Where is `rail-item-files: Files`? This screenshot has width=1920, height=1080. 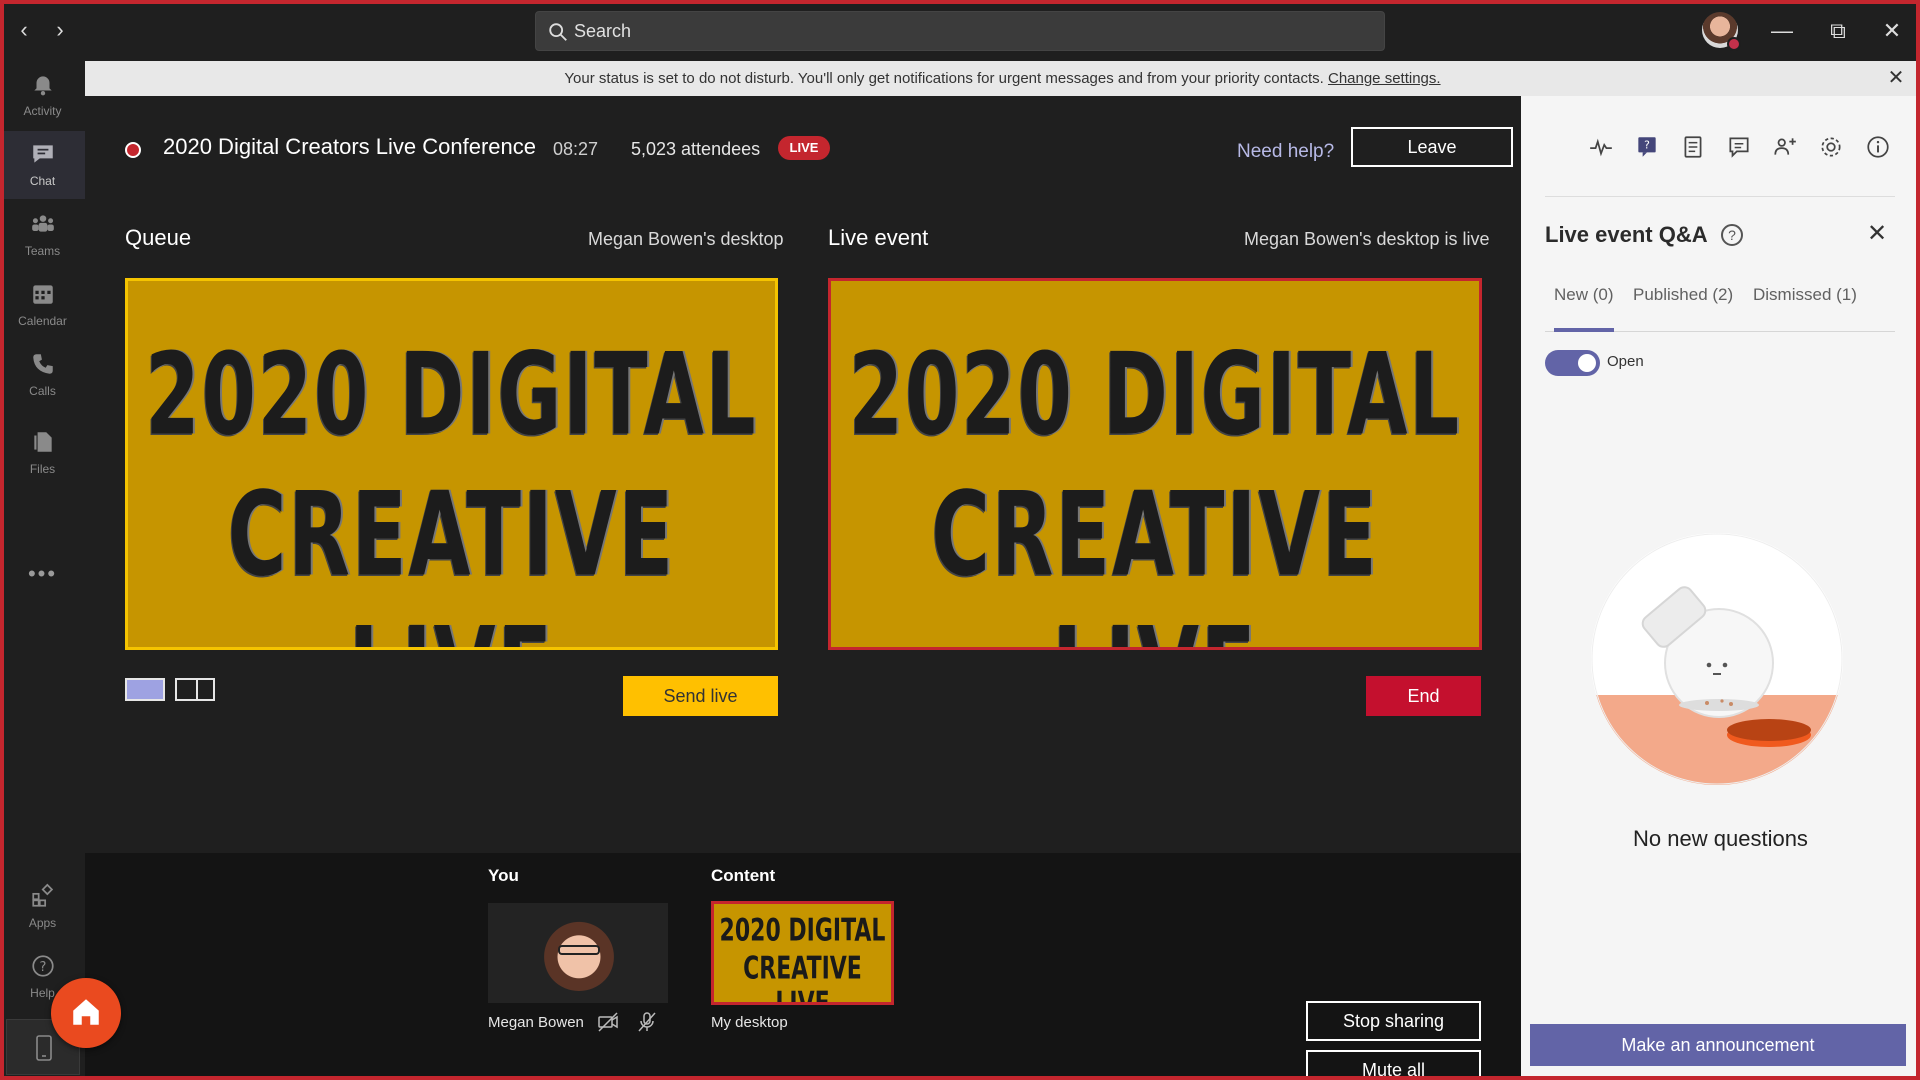 rail-item-files: Files is located at coordinates (42, 453).